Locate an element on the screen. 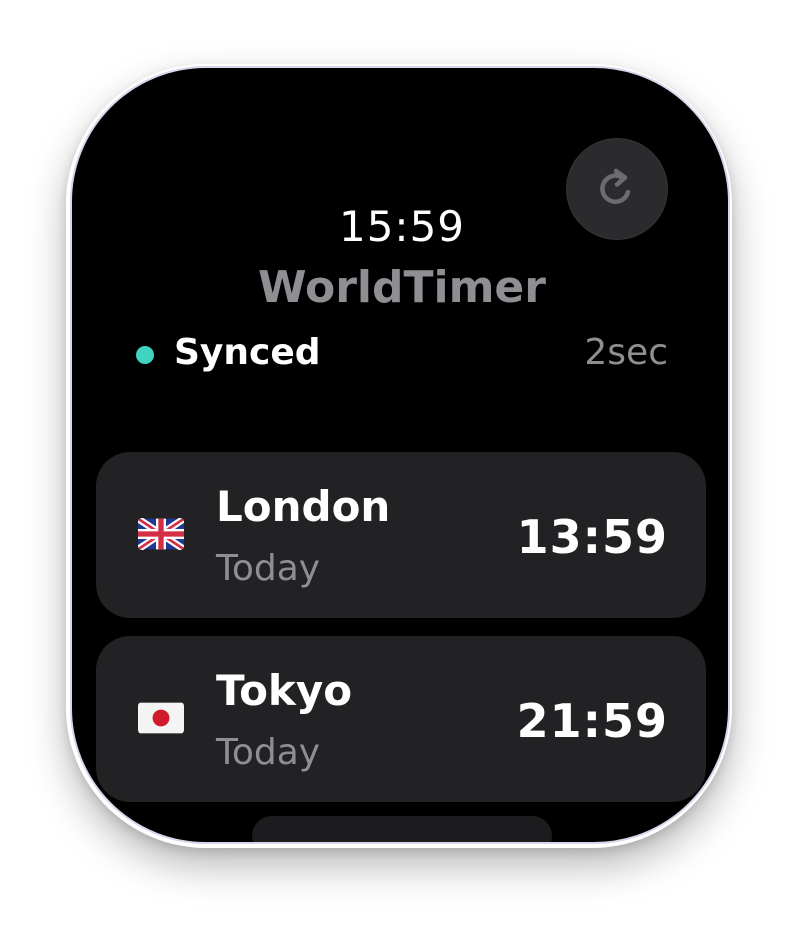  sync-age: 2sec is located at coordinates (626, 352).